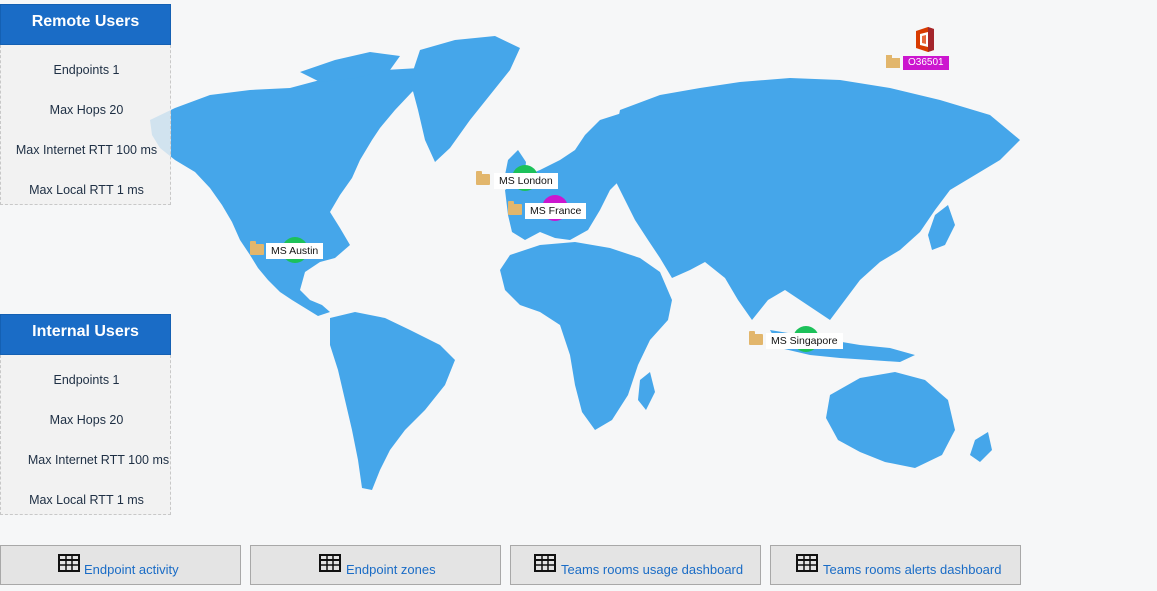  I want to click on asia-landmass, so click(816, 199).